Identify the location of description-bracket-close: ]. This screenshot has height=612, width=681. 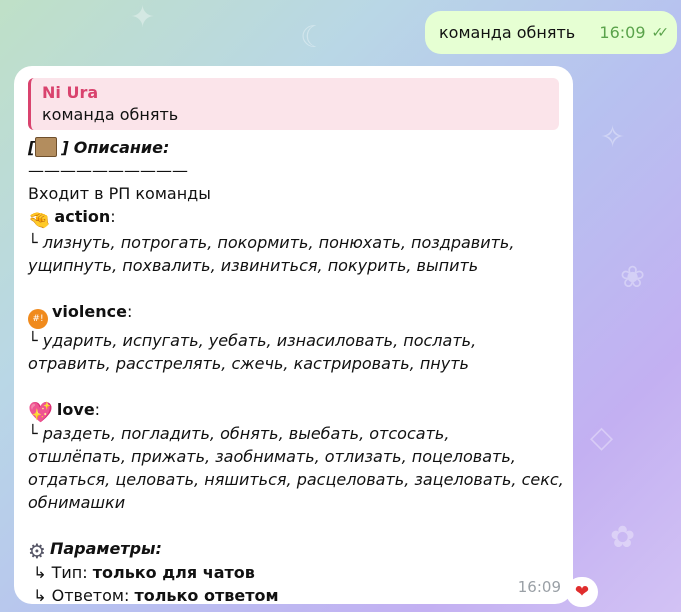
(65, 147).